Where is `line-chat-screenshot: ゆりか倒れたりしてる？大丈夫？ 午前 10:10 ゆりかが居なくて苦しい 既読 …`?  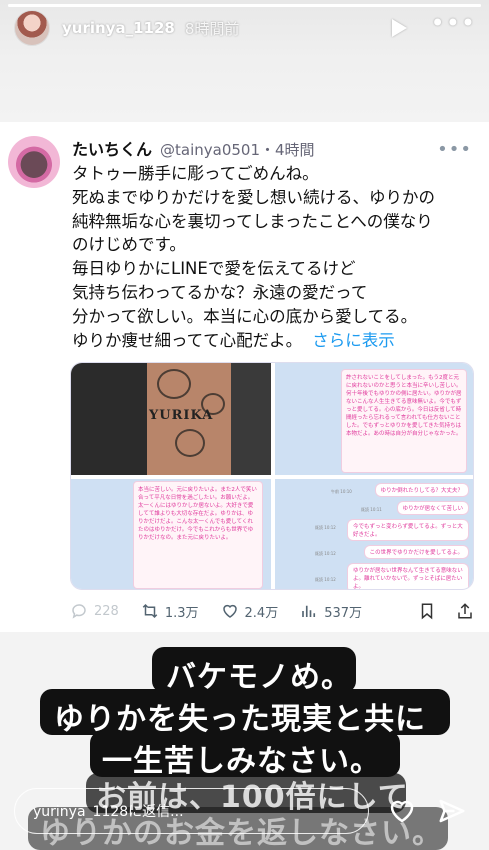
line-chat-screenshot: ゆりか倒れたりしてる？大丈夫？ 午前 10:10 ゆりかが居なくて苦しい 既読 … is located at coordinates (374, 534).